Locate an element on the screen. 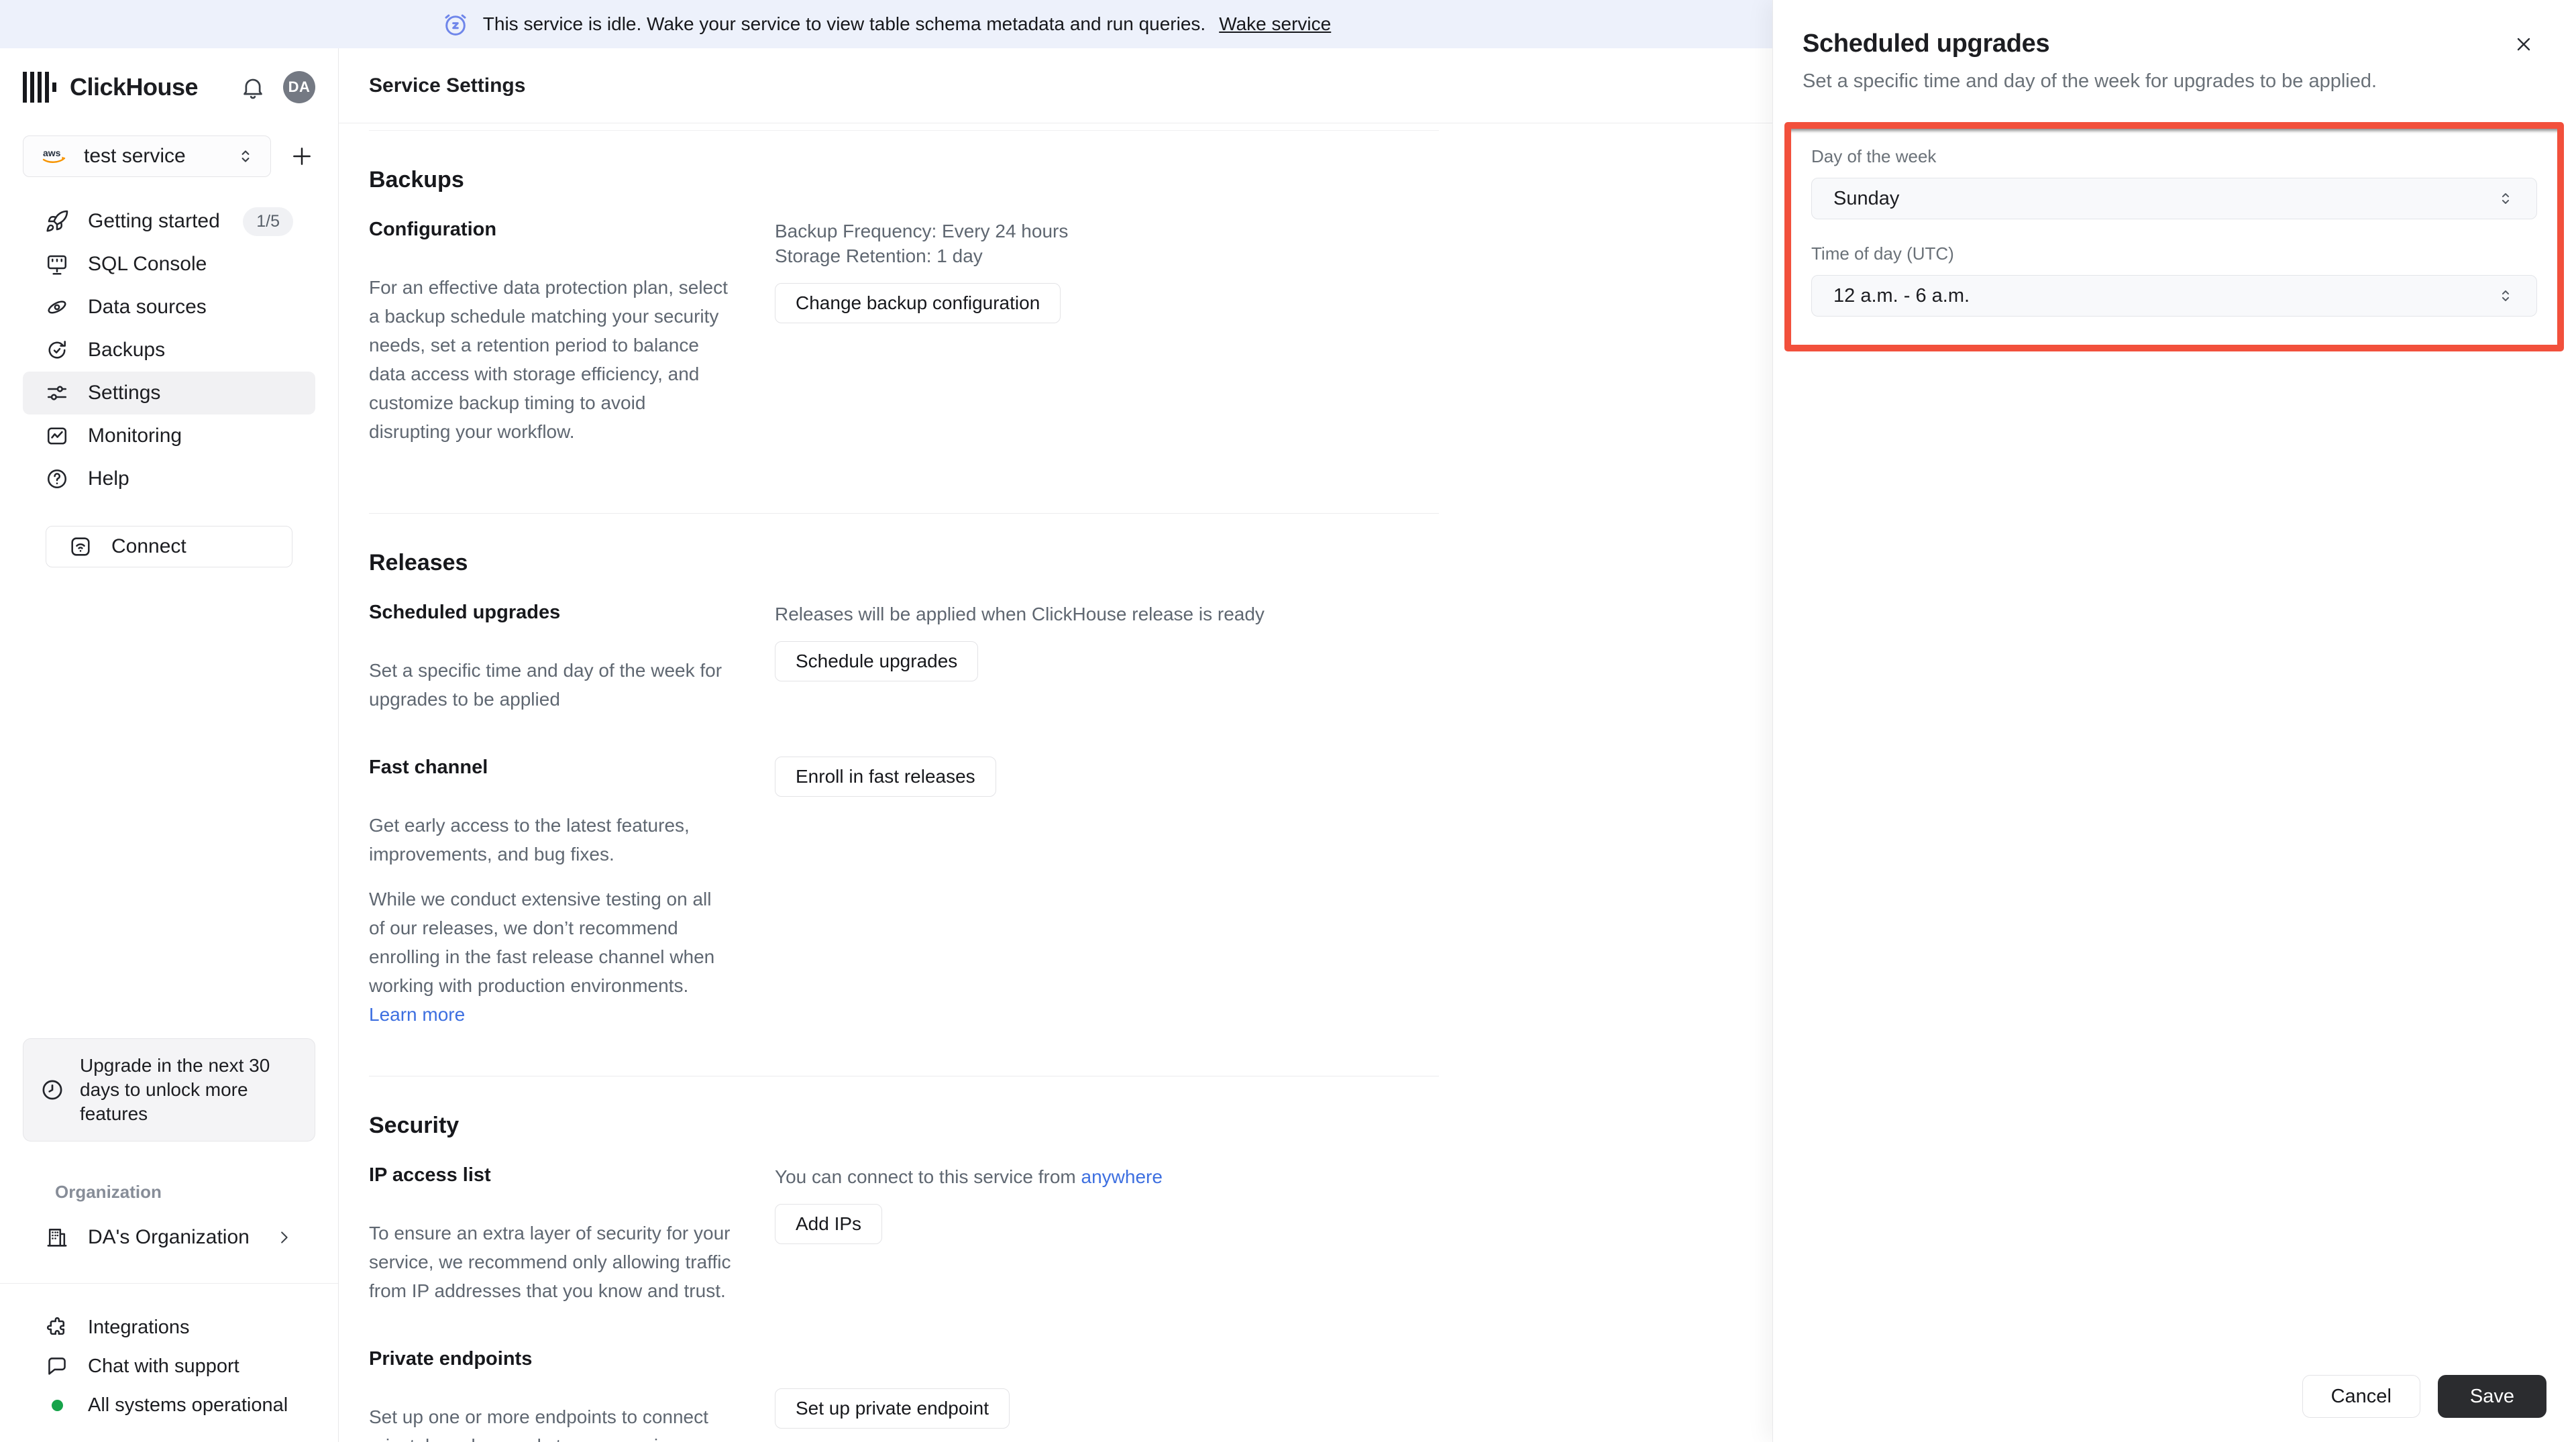 The image size is (2576, 1442). svg-text: aws is located at coordinates (52, 153).